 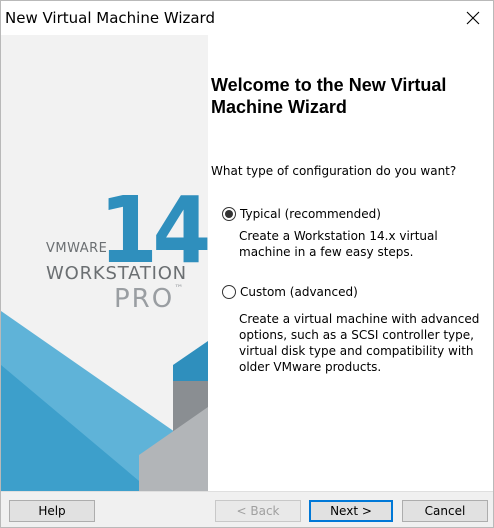 I want to click on back-button: < Back, so click(x=258, y=511).